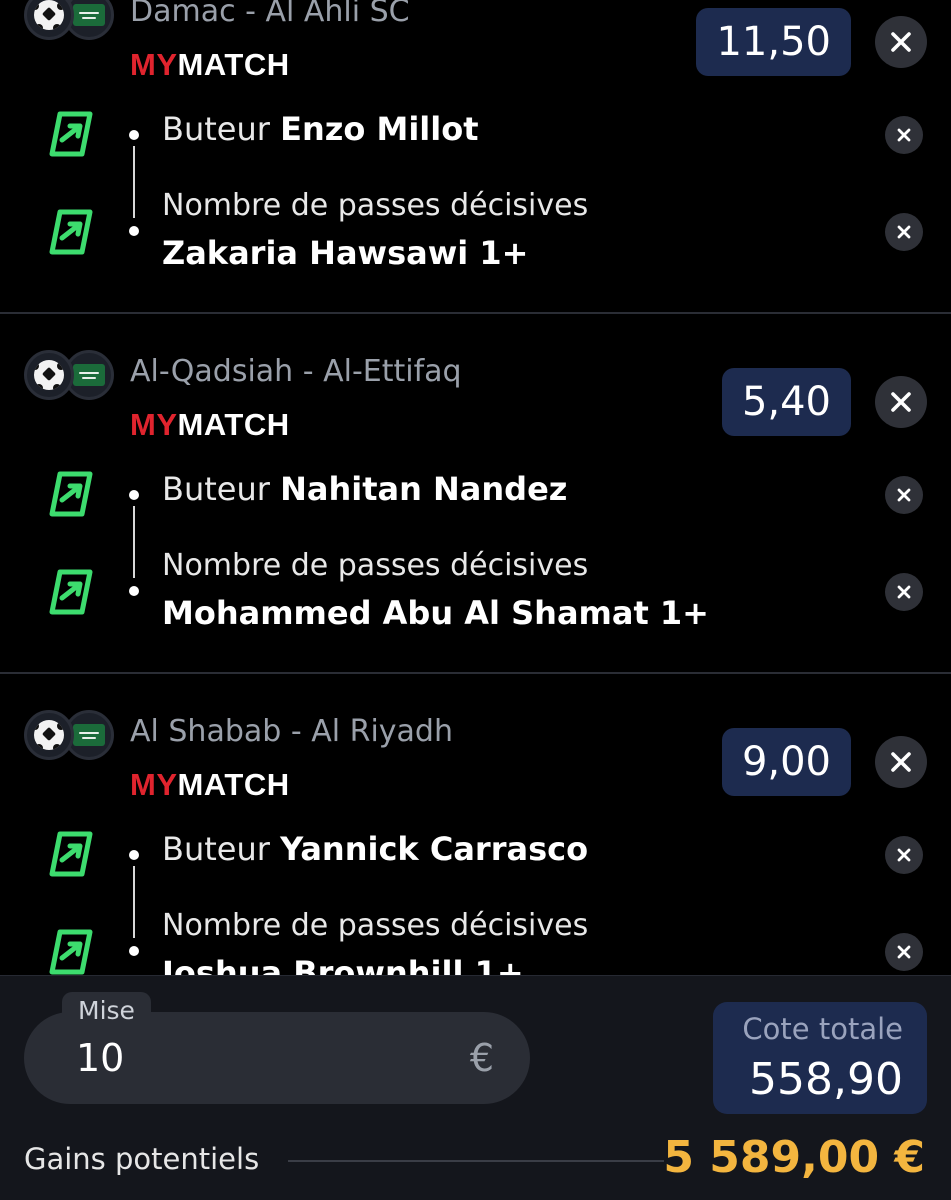  Describe the element at coordinates (822, 1029) in the screenshot. I see `total-odds-label: Cote totale` at that location.